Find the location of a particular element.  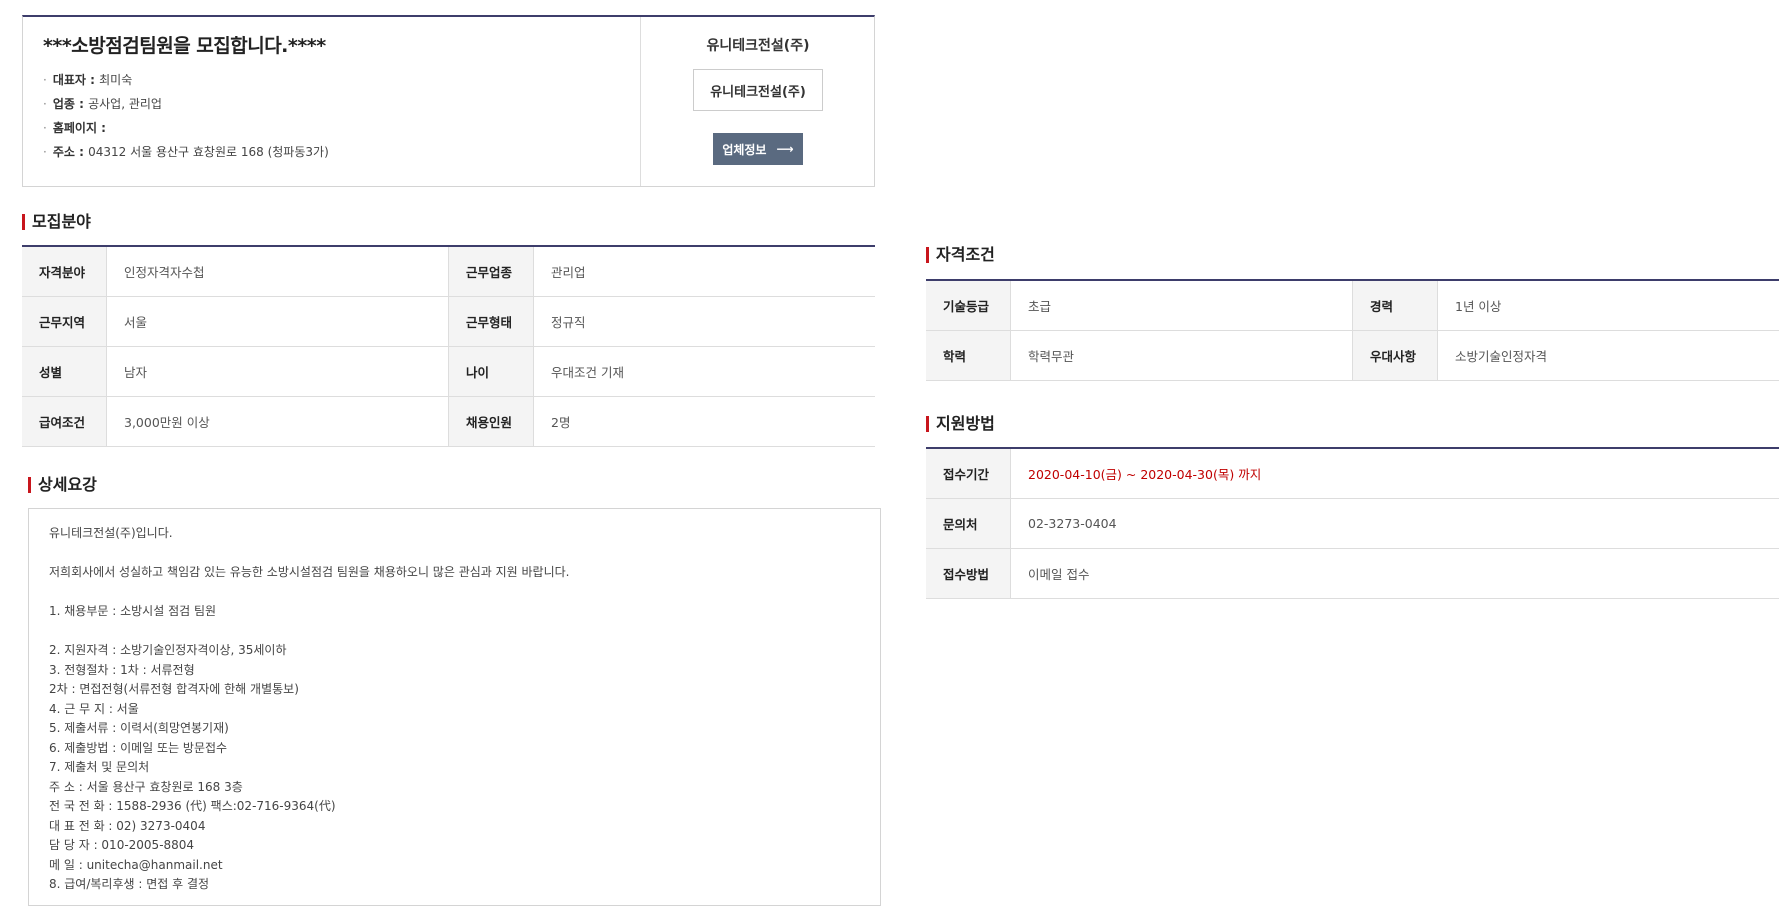

qualification-section-title: 자격조건 is located at coordinates (960, 255).